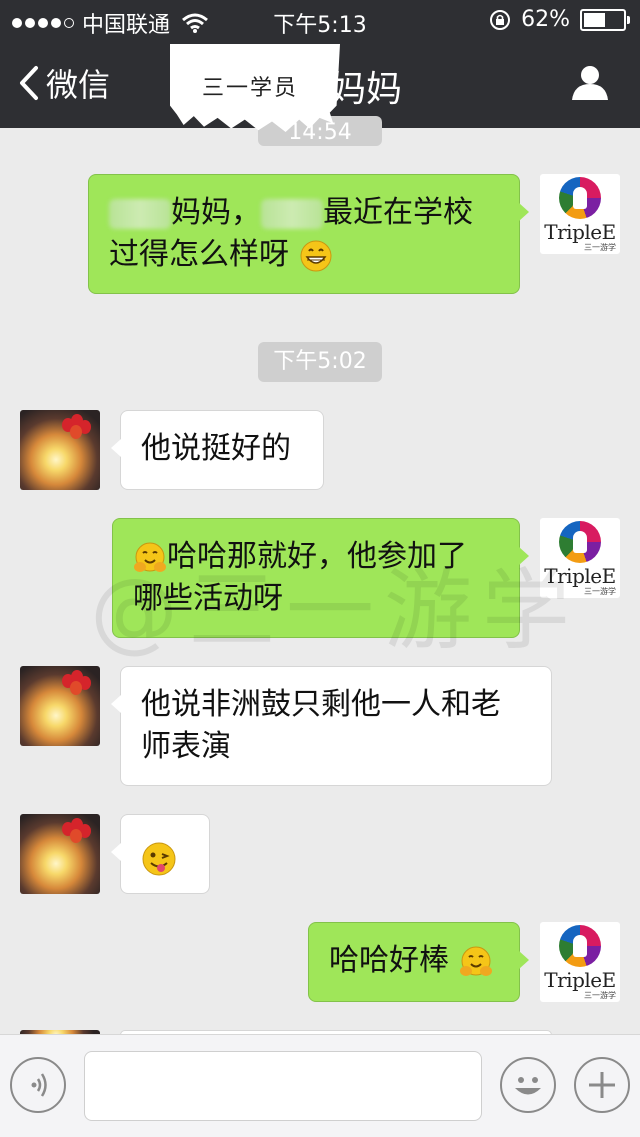 The image size is (640, 1137). What do you see at coordinates (308, 234) in the screenshot?
I see `message-bubble-outgoing: 妈妈， 最近在学校 过得怎么样呀` at bounding box center [308, 234].